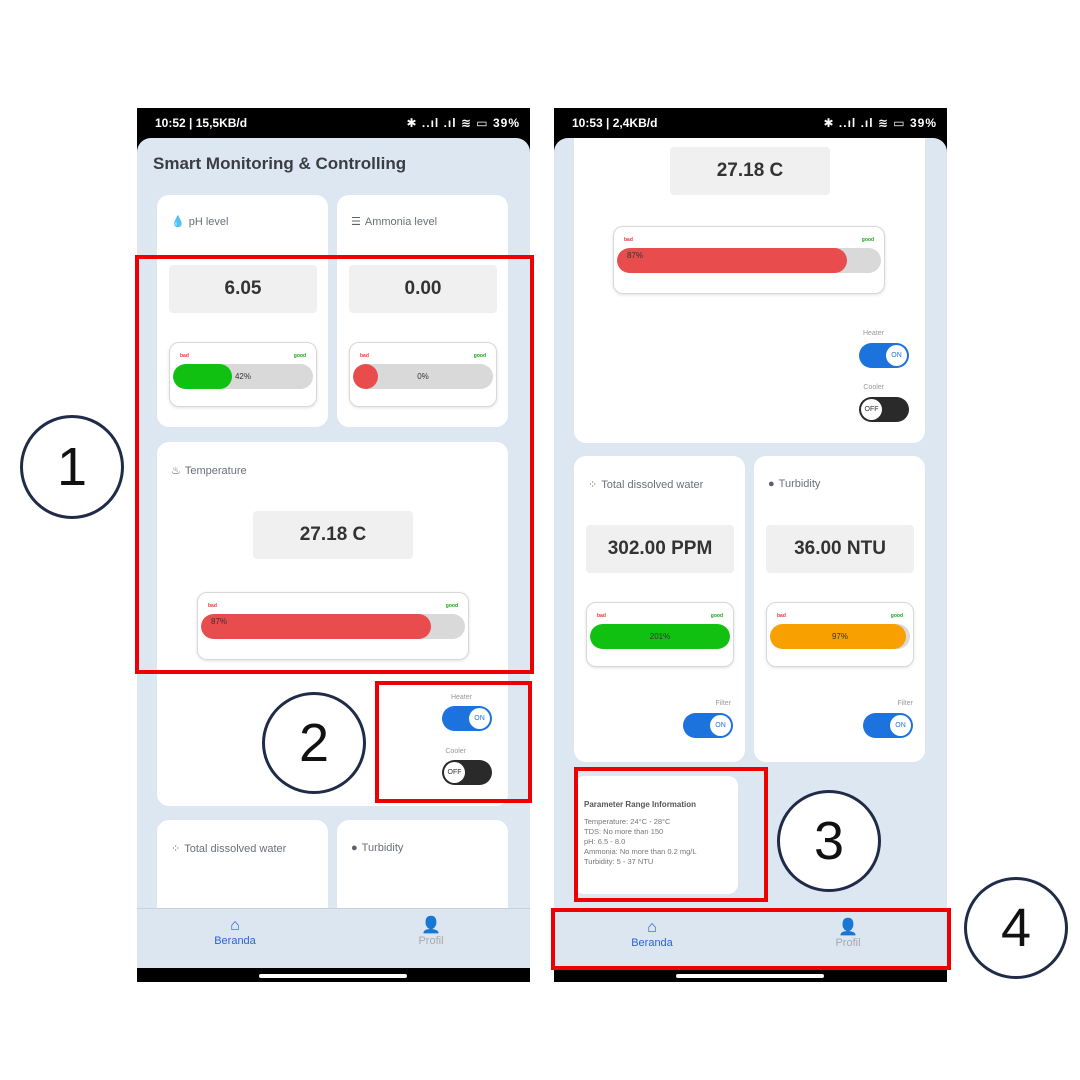 The height and width of the screenshot is (1080, 1080). I want to click on heater-toggle-state: ON, so click(896, 355).